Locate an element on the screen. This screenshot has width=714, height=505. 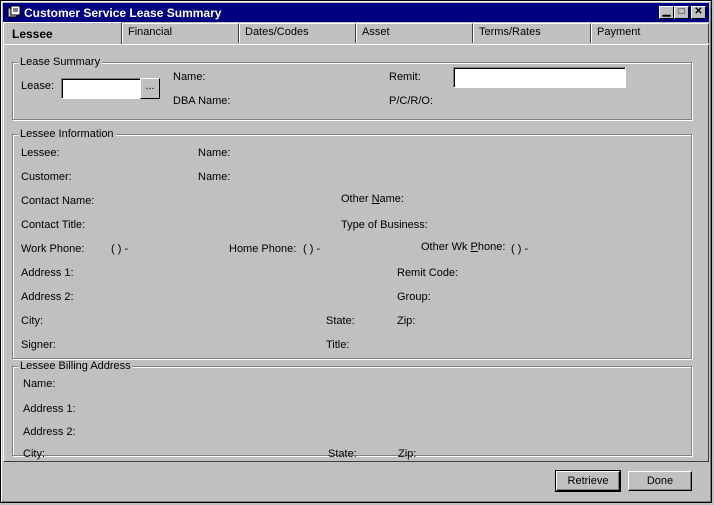
home-phone-label: Home Phone: is located at coordinates (263, 249).